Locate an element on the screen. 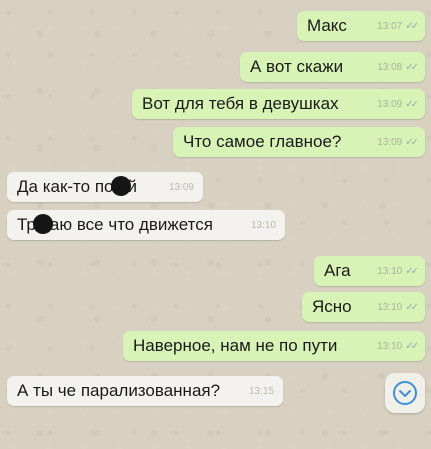  message-outgoing: Ясно 13:10 ✓✓ is located at coordinates (363, 307).